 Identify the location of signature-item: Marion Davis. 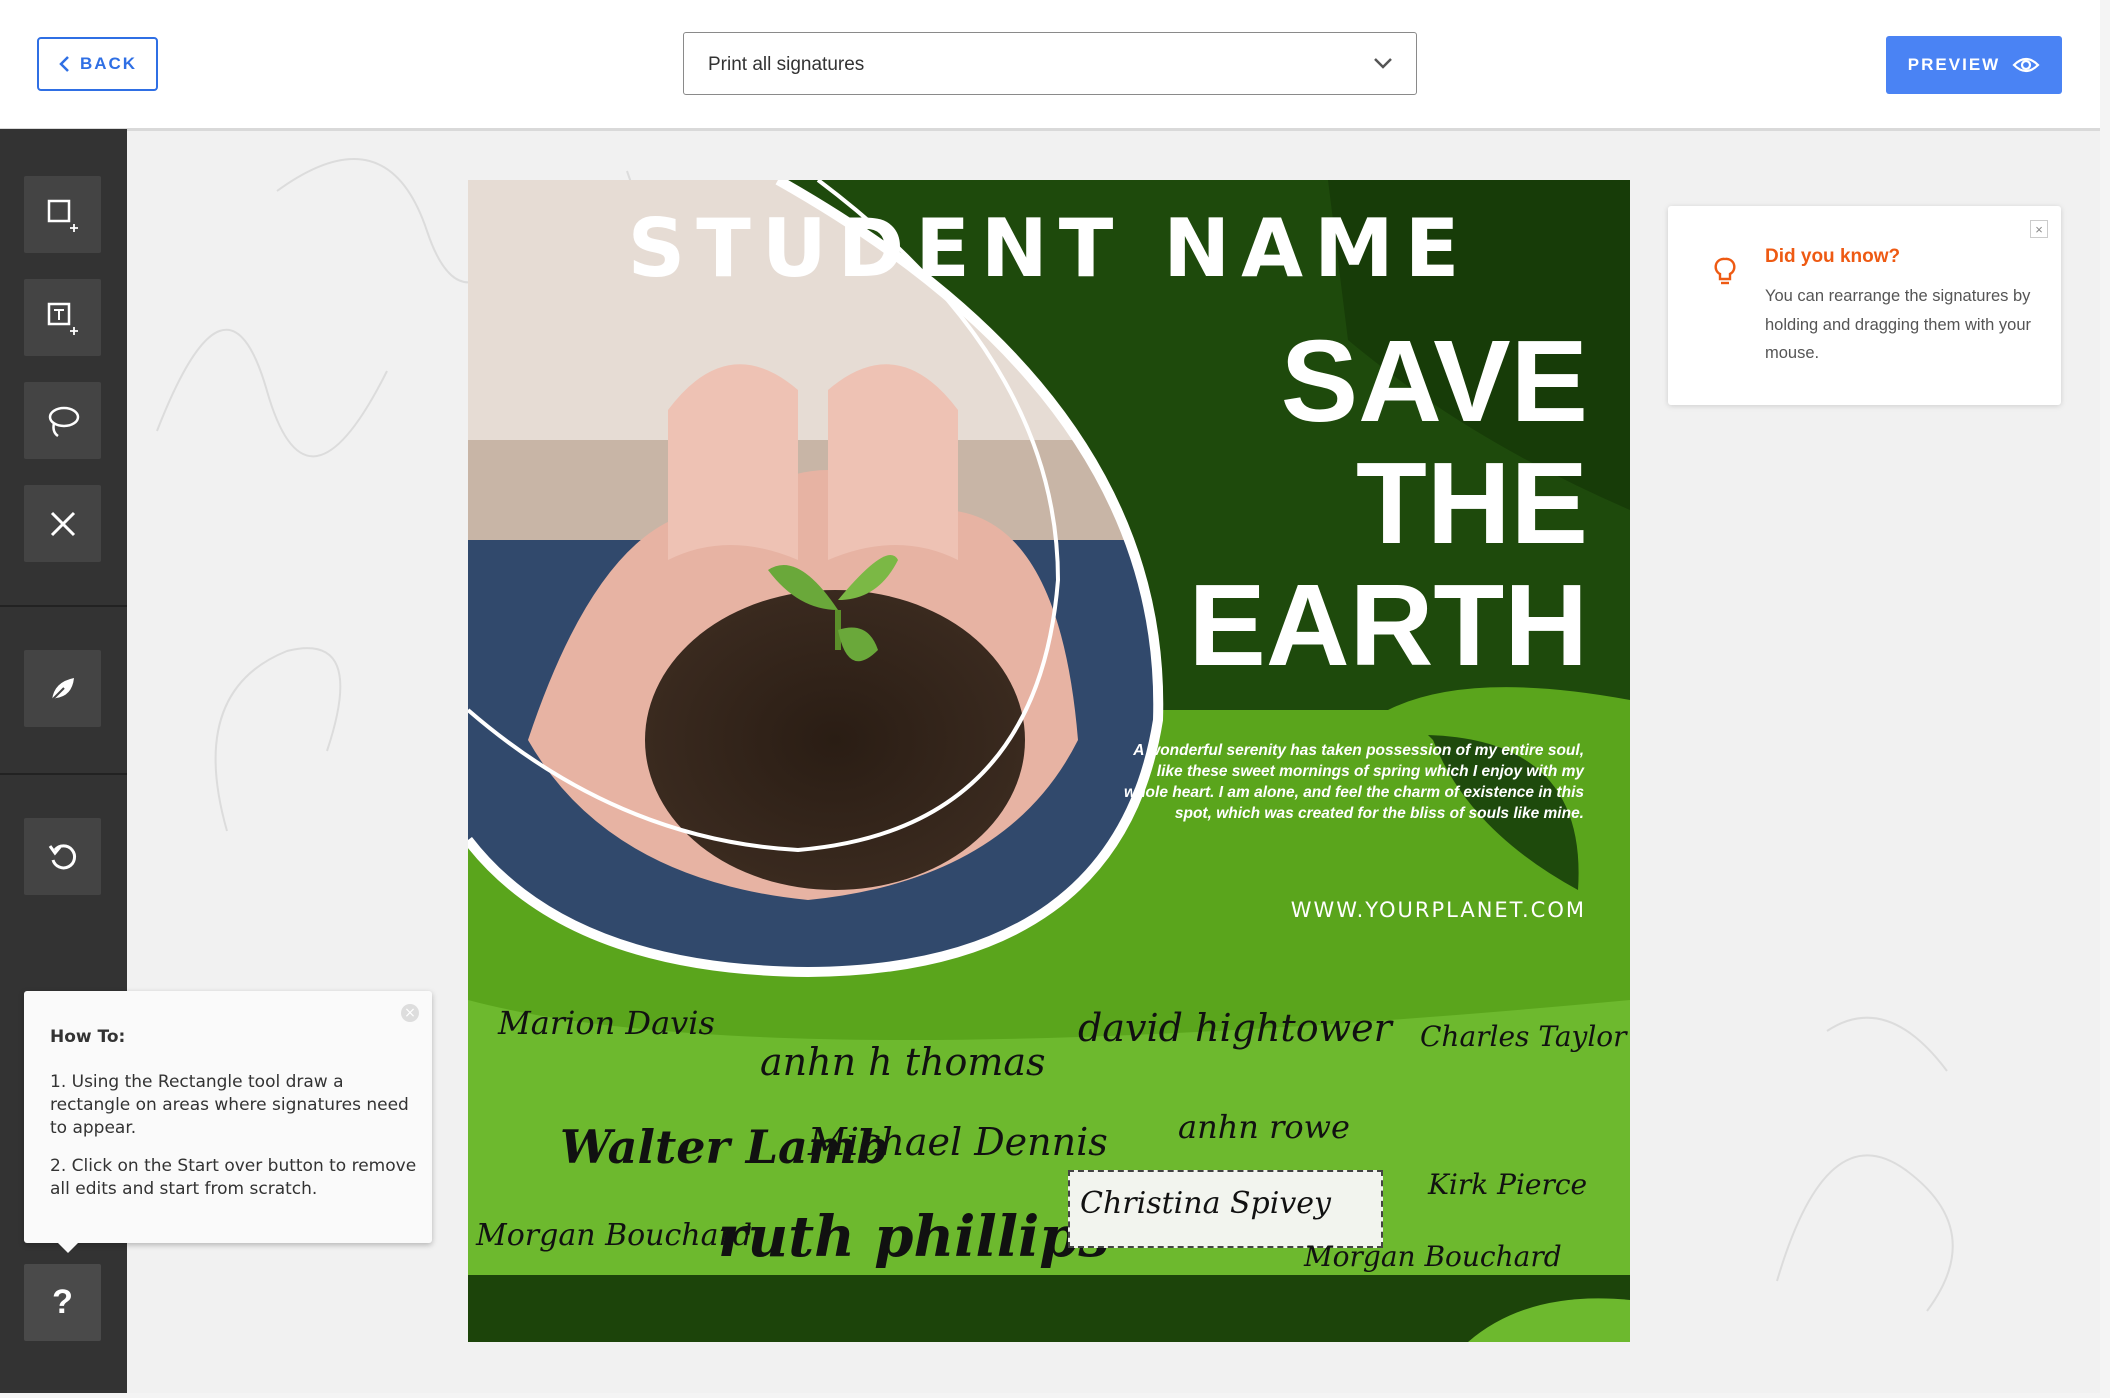
(606, 1023).